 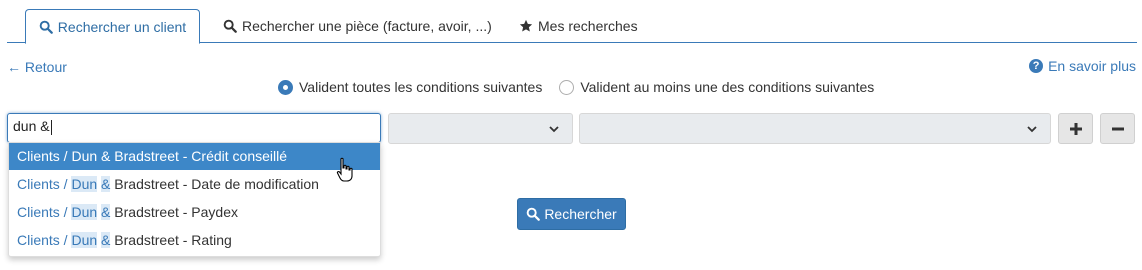 I want to click on radio-all-conditions: Valident toutes les conditions suivantes, so click(x=410, y=87).